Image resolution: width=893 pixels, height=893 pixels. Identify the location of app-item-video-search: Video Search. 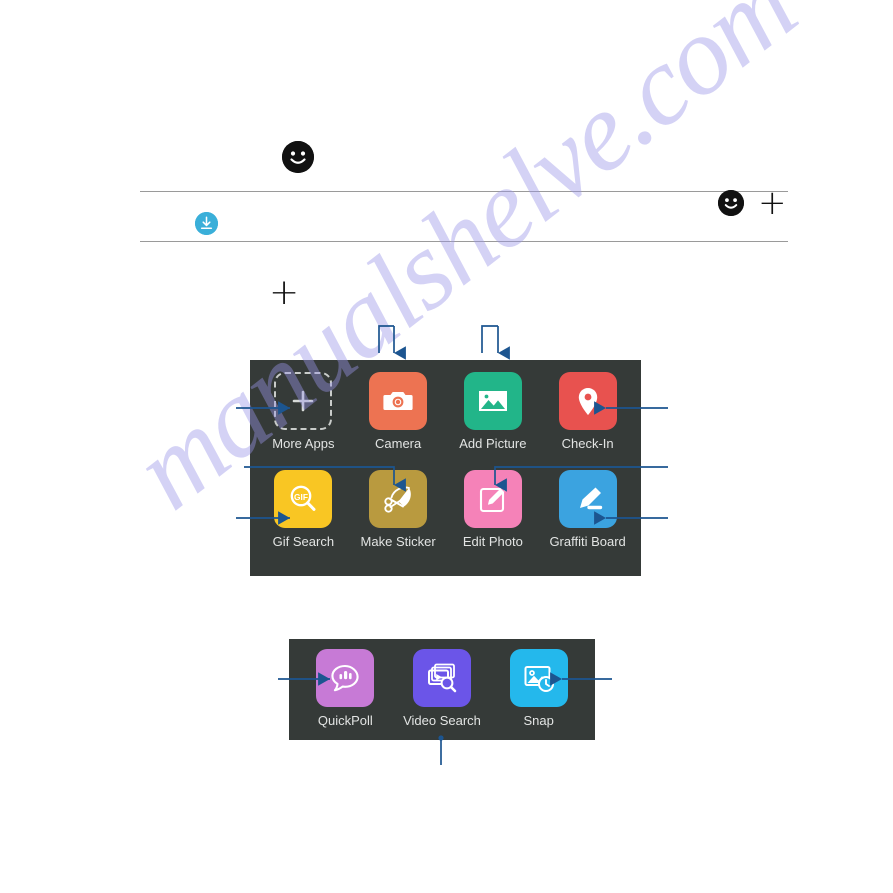
(442, 691).